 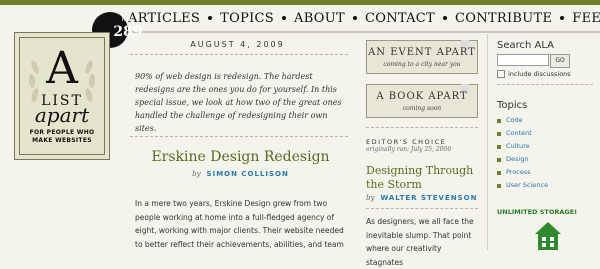 I want to click on topic-code: Code, so click(x=522, y=120).